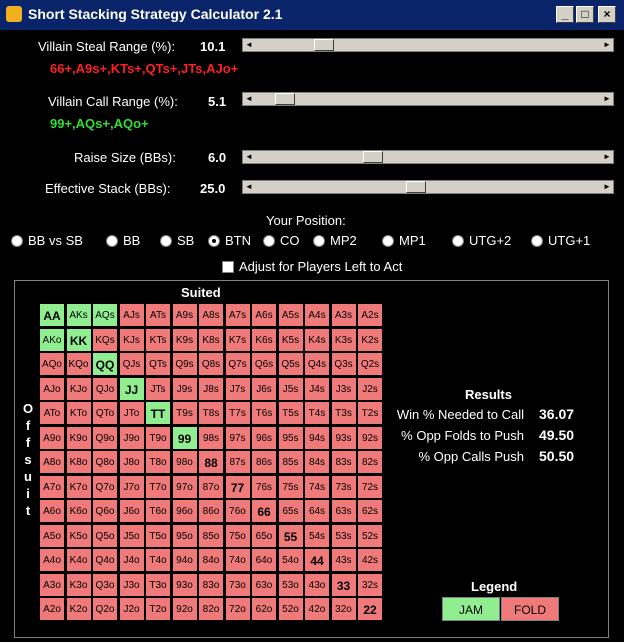 This screenshot has width=624, height=642. Describe the element at coordinates (290, 240) in the screenshot. I see `radio-label: CO` at that location.